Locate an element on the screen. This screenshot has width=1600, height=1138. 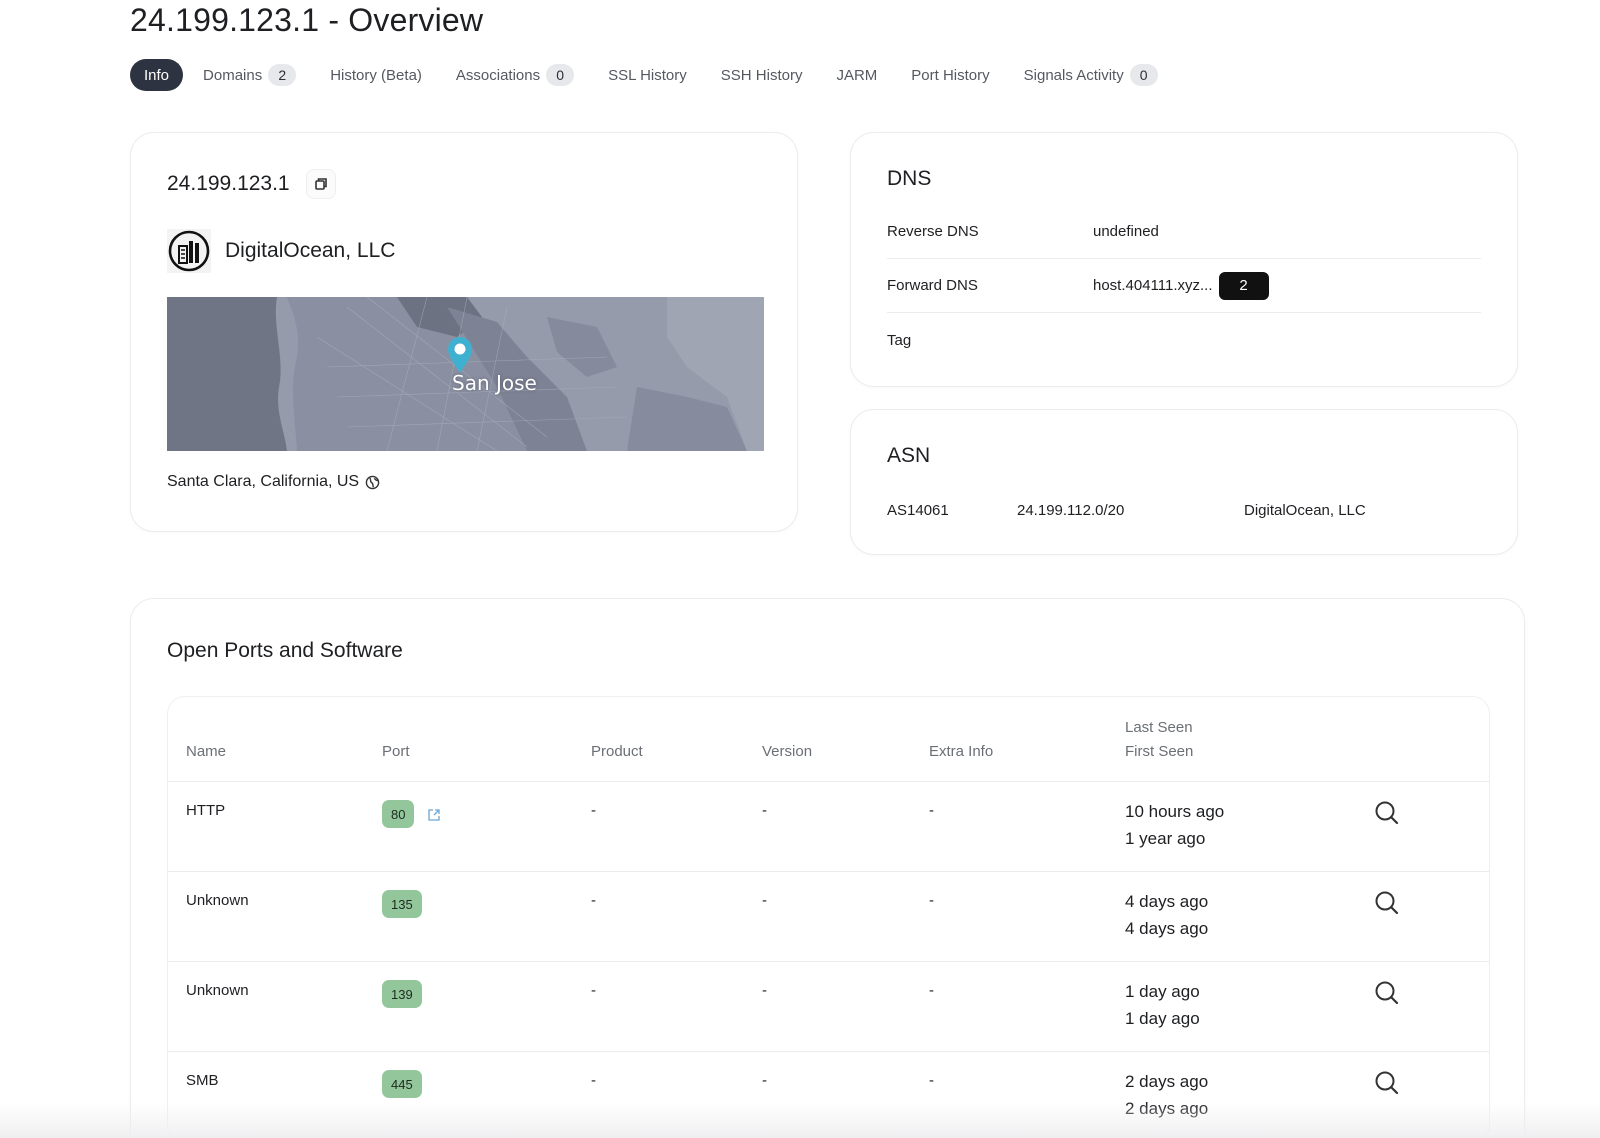
dns-value-wrap: host.404111.xyz... 2 is located at coordinates (1181, 285).